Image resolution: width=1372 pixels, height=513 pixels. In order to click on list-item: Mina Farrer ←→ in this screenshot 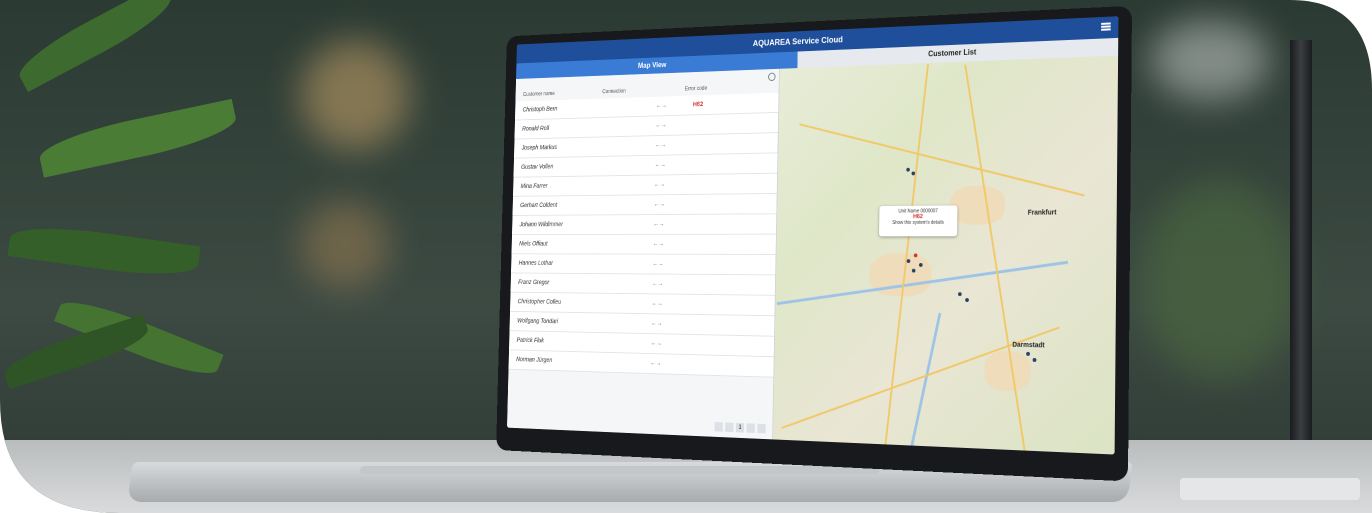, I will do `click(645, 185)`.